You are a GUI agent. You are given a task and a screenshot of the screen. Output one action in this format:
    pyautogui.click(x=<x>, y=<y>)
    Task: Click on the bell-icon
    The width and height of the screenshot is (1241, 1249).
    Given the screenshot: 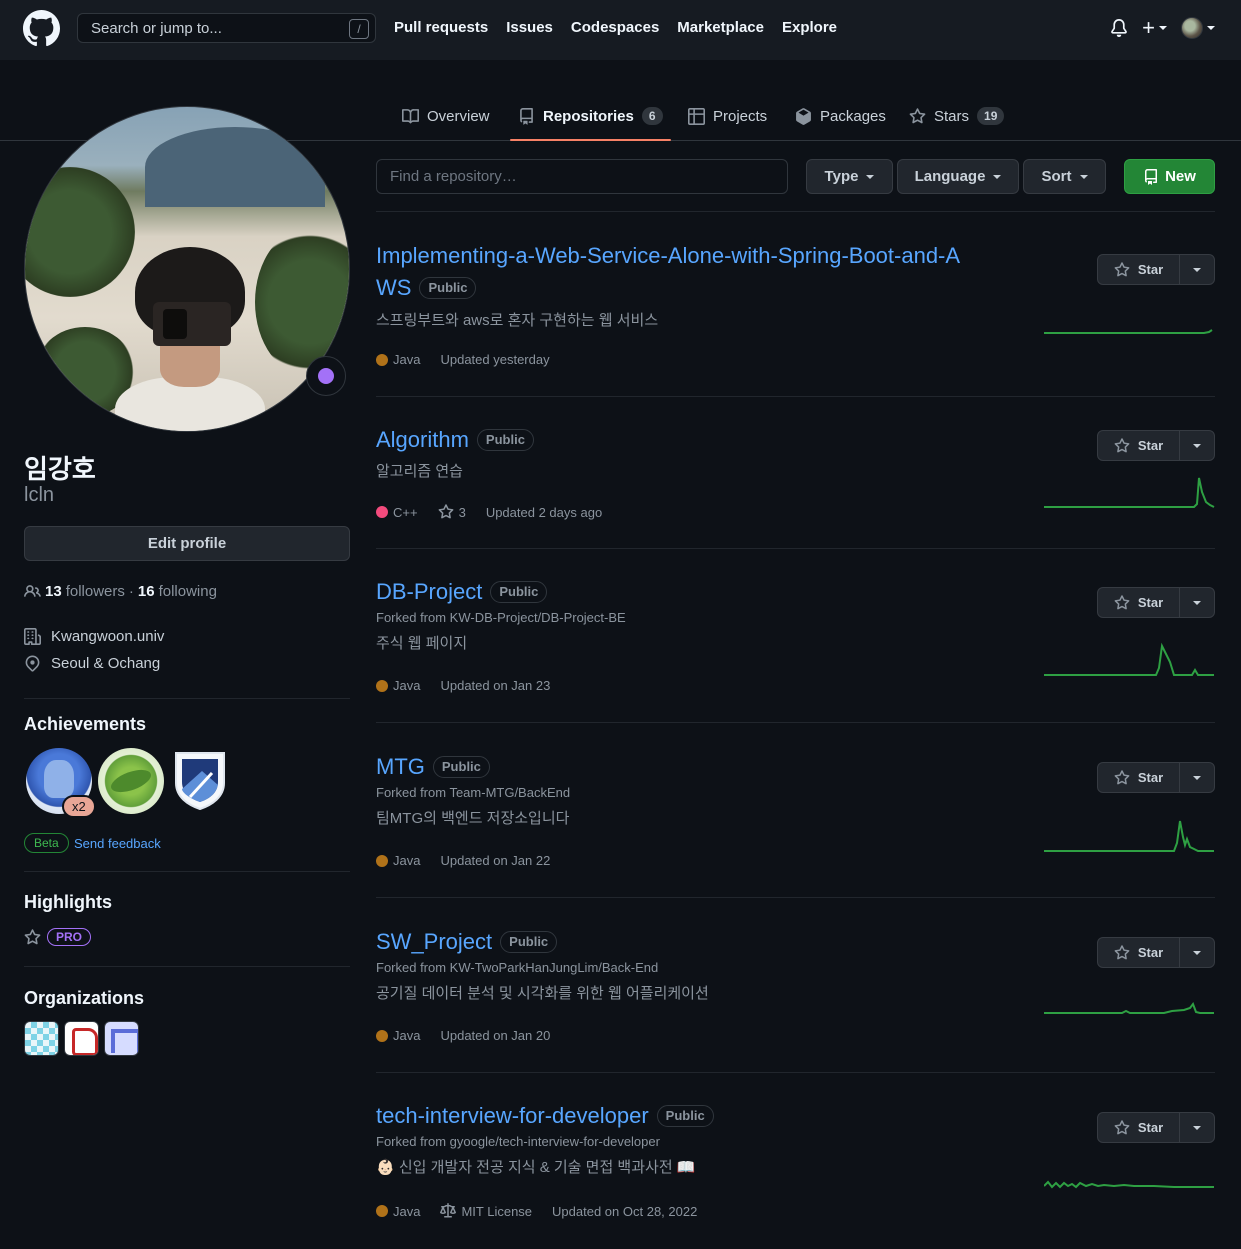 What is the action you would take?
    pyautogui.click(x=1119, y=28)
    